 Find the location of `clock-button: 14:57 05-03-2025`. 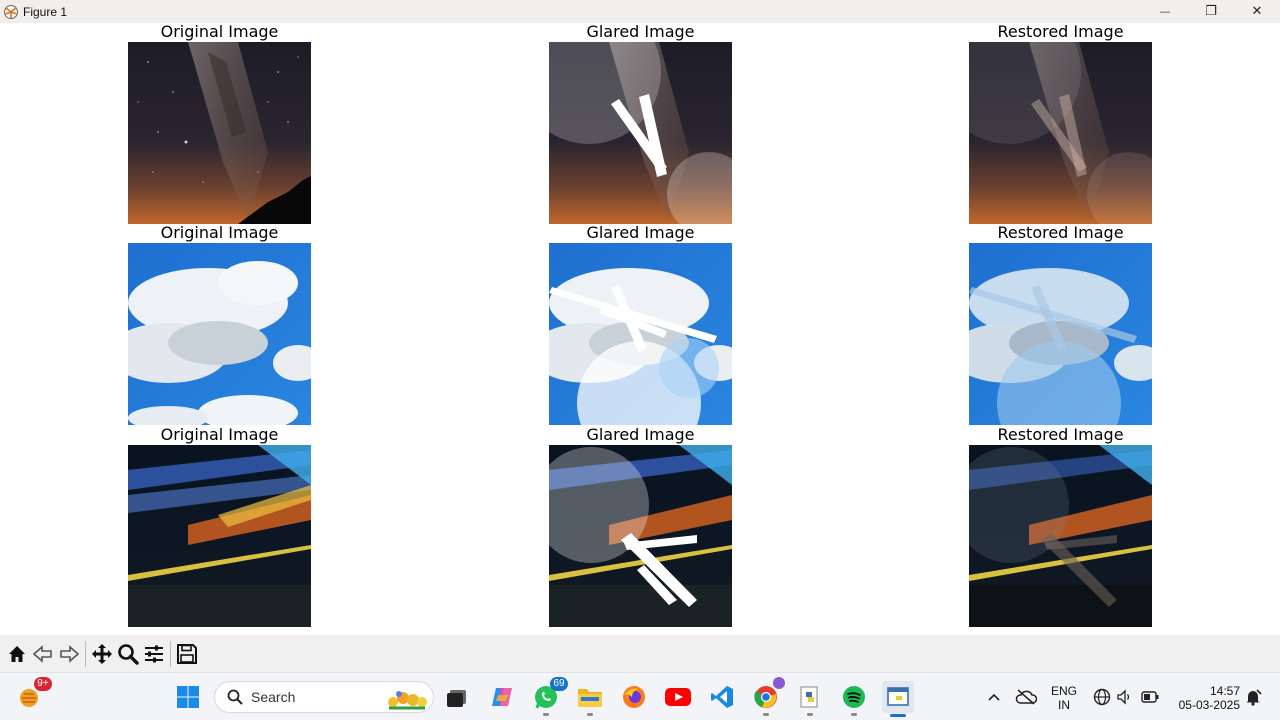

clock-button: 14:57 05-03-2025 is located at coordinates (1204, 698).